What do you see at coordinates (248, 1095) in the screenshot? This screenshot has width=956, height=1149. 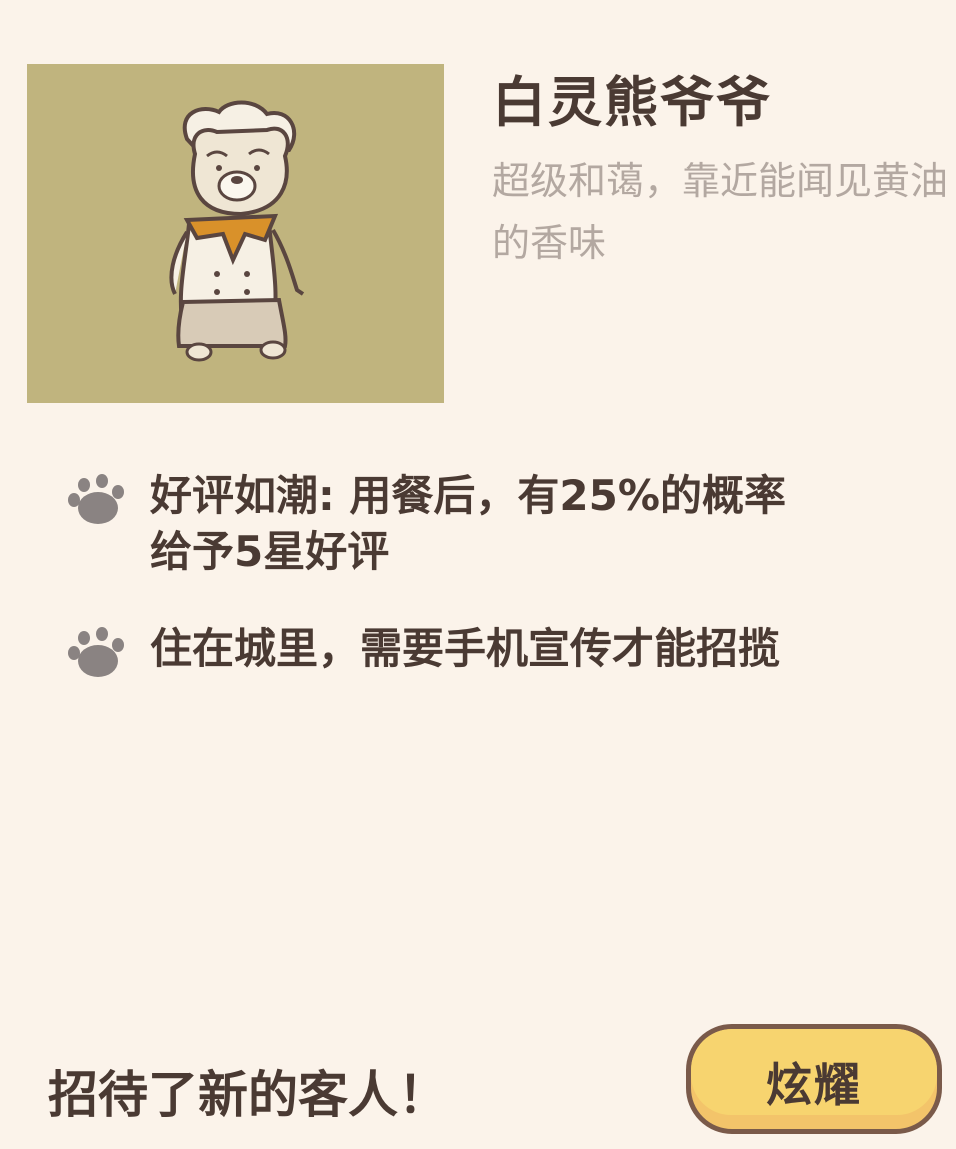 I see `new-guest-message: 招待了新的客人！` at bounding box center [248, 1095].